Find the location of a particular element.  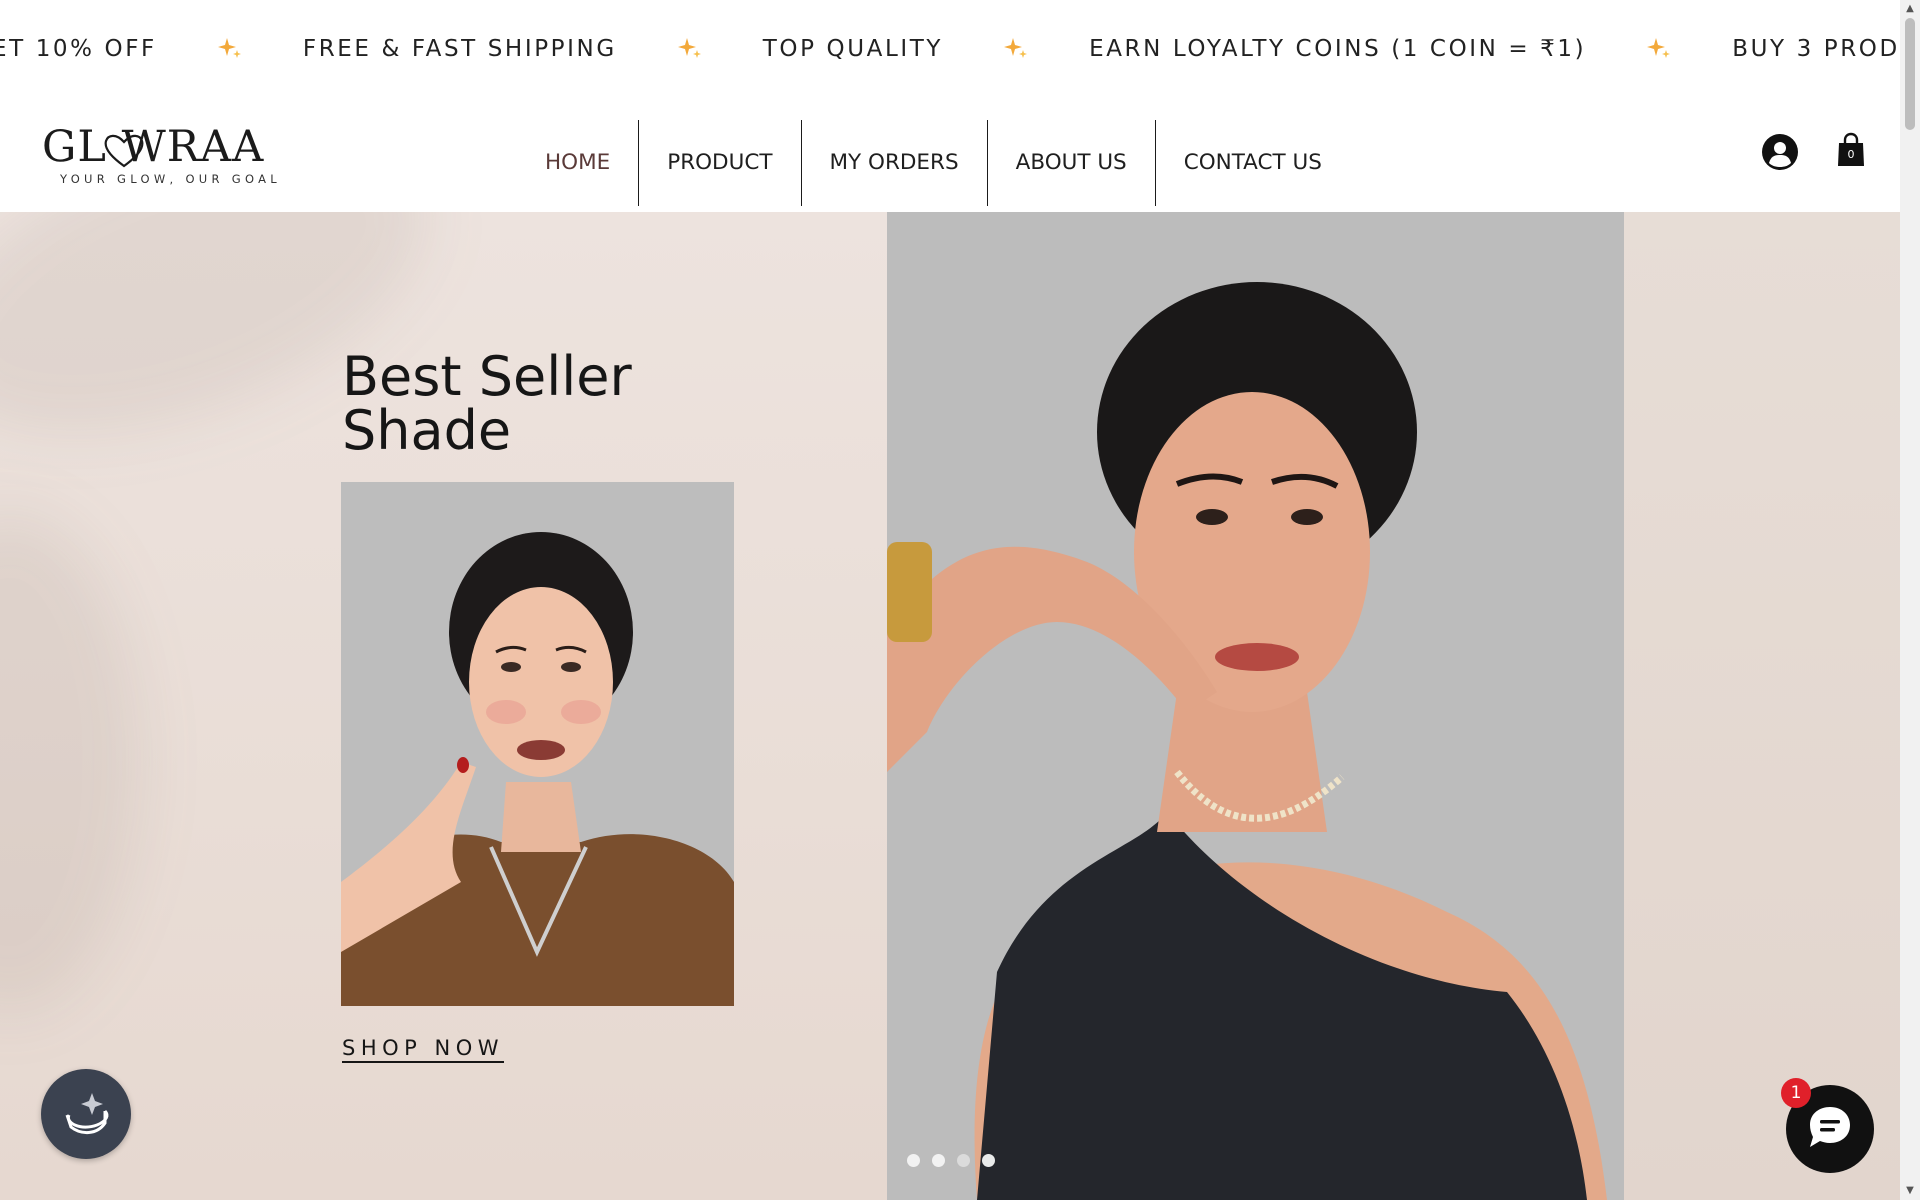

account-icon is located at coordinates (1780, 152).